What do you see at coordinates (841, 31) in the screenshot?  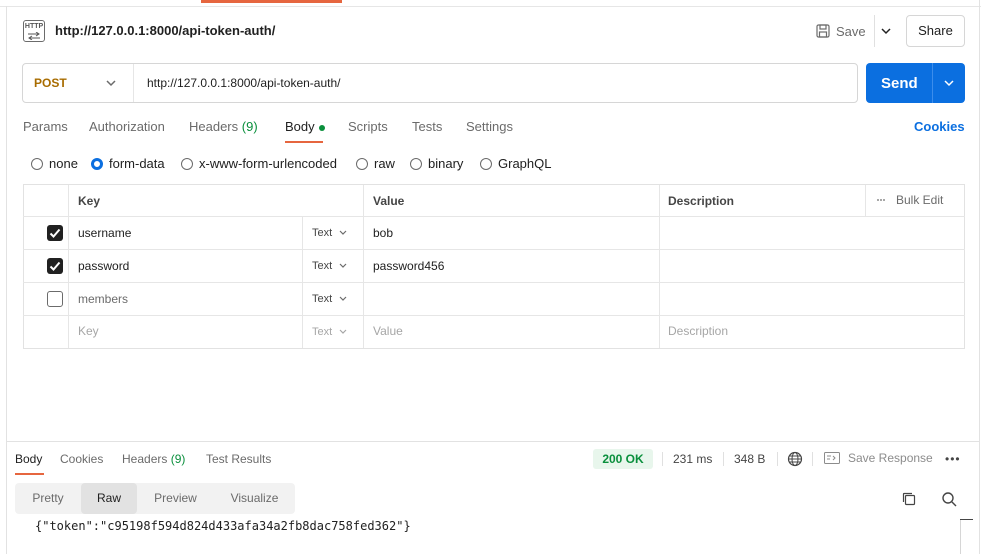 I see `save-button: Save` at bounding box center [841, 31].